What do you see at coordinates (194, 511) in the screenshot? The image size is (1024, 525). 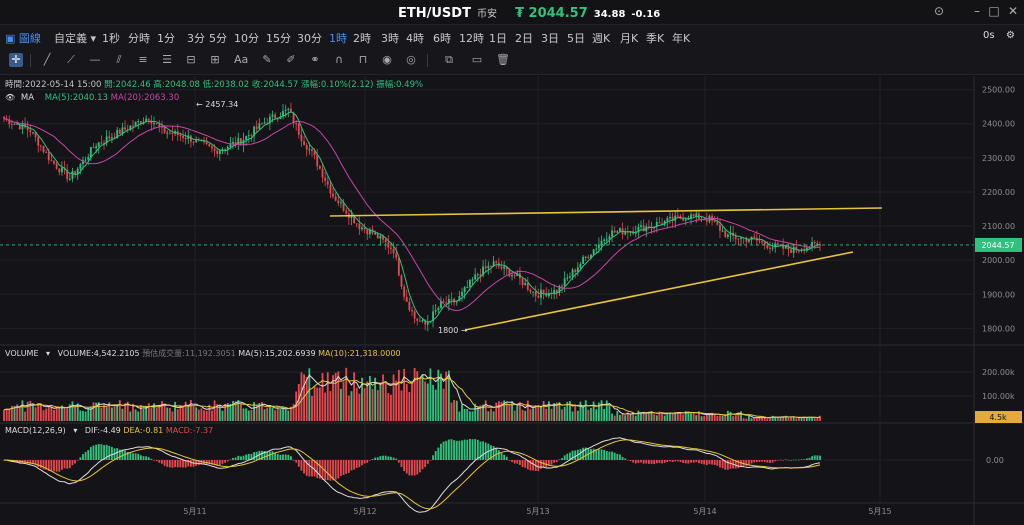 I see `date-axis-label: 5月11` at bounding box center [194, 511].